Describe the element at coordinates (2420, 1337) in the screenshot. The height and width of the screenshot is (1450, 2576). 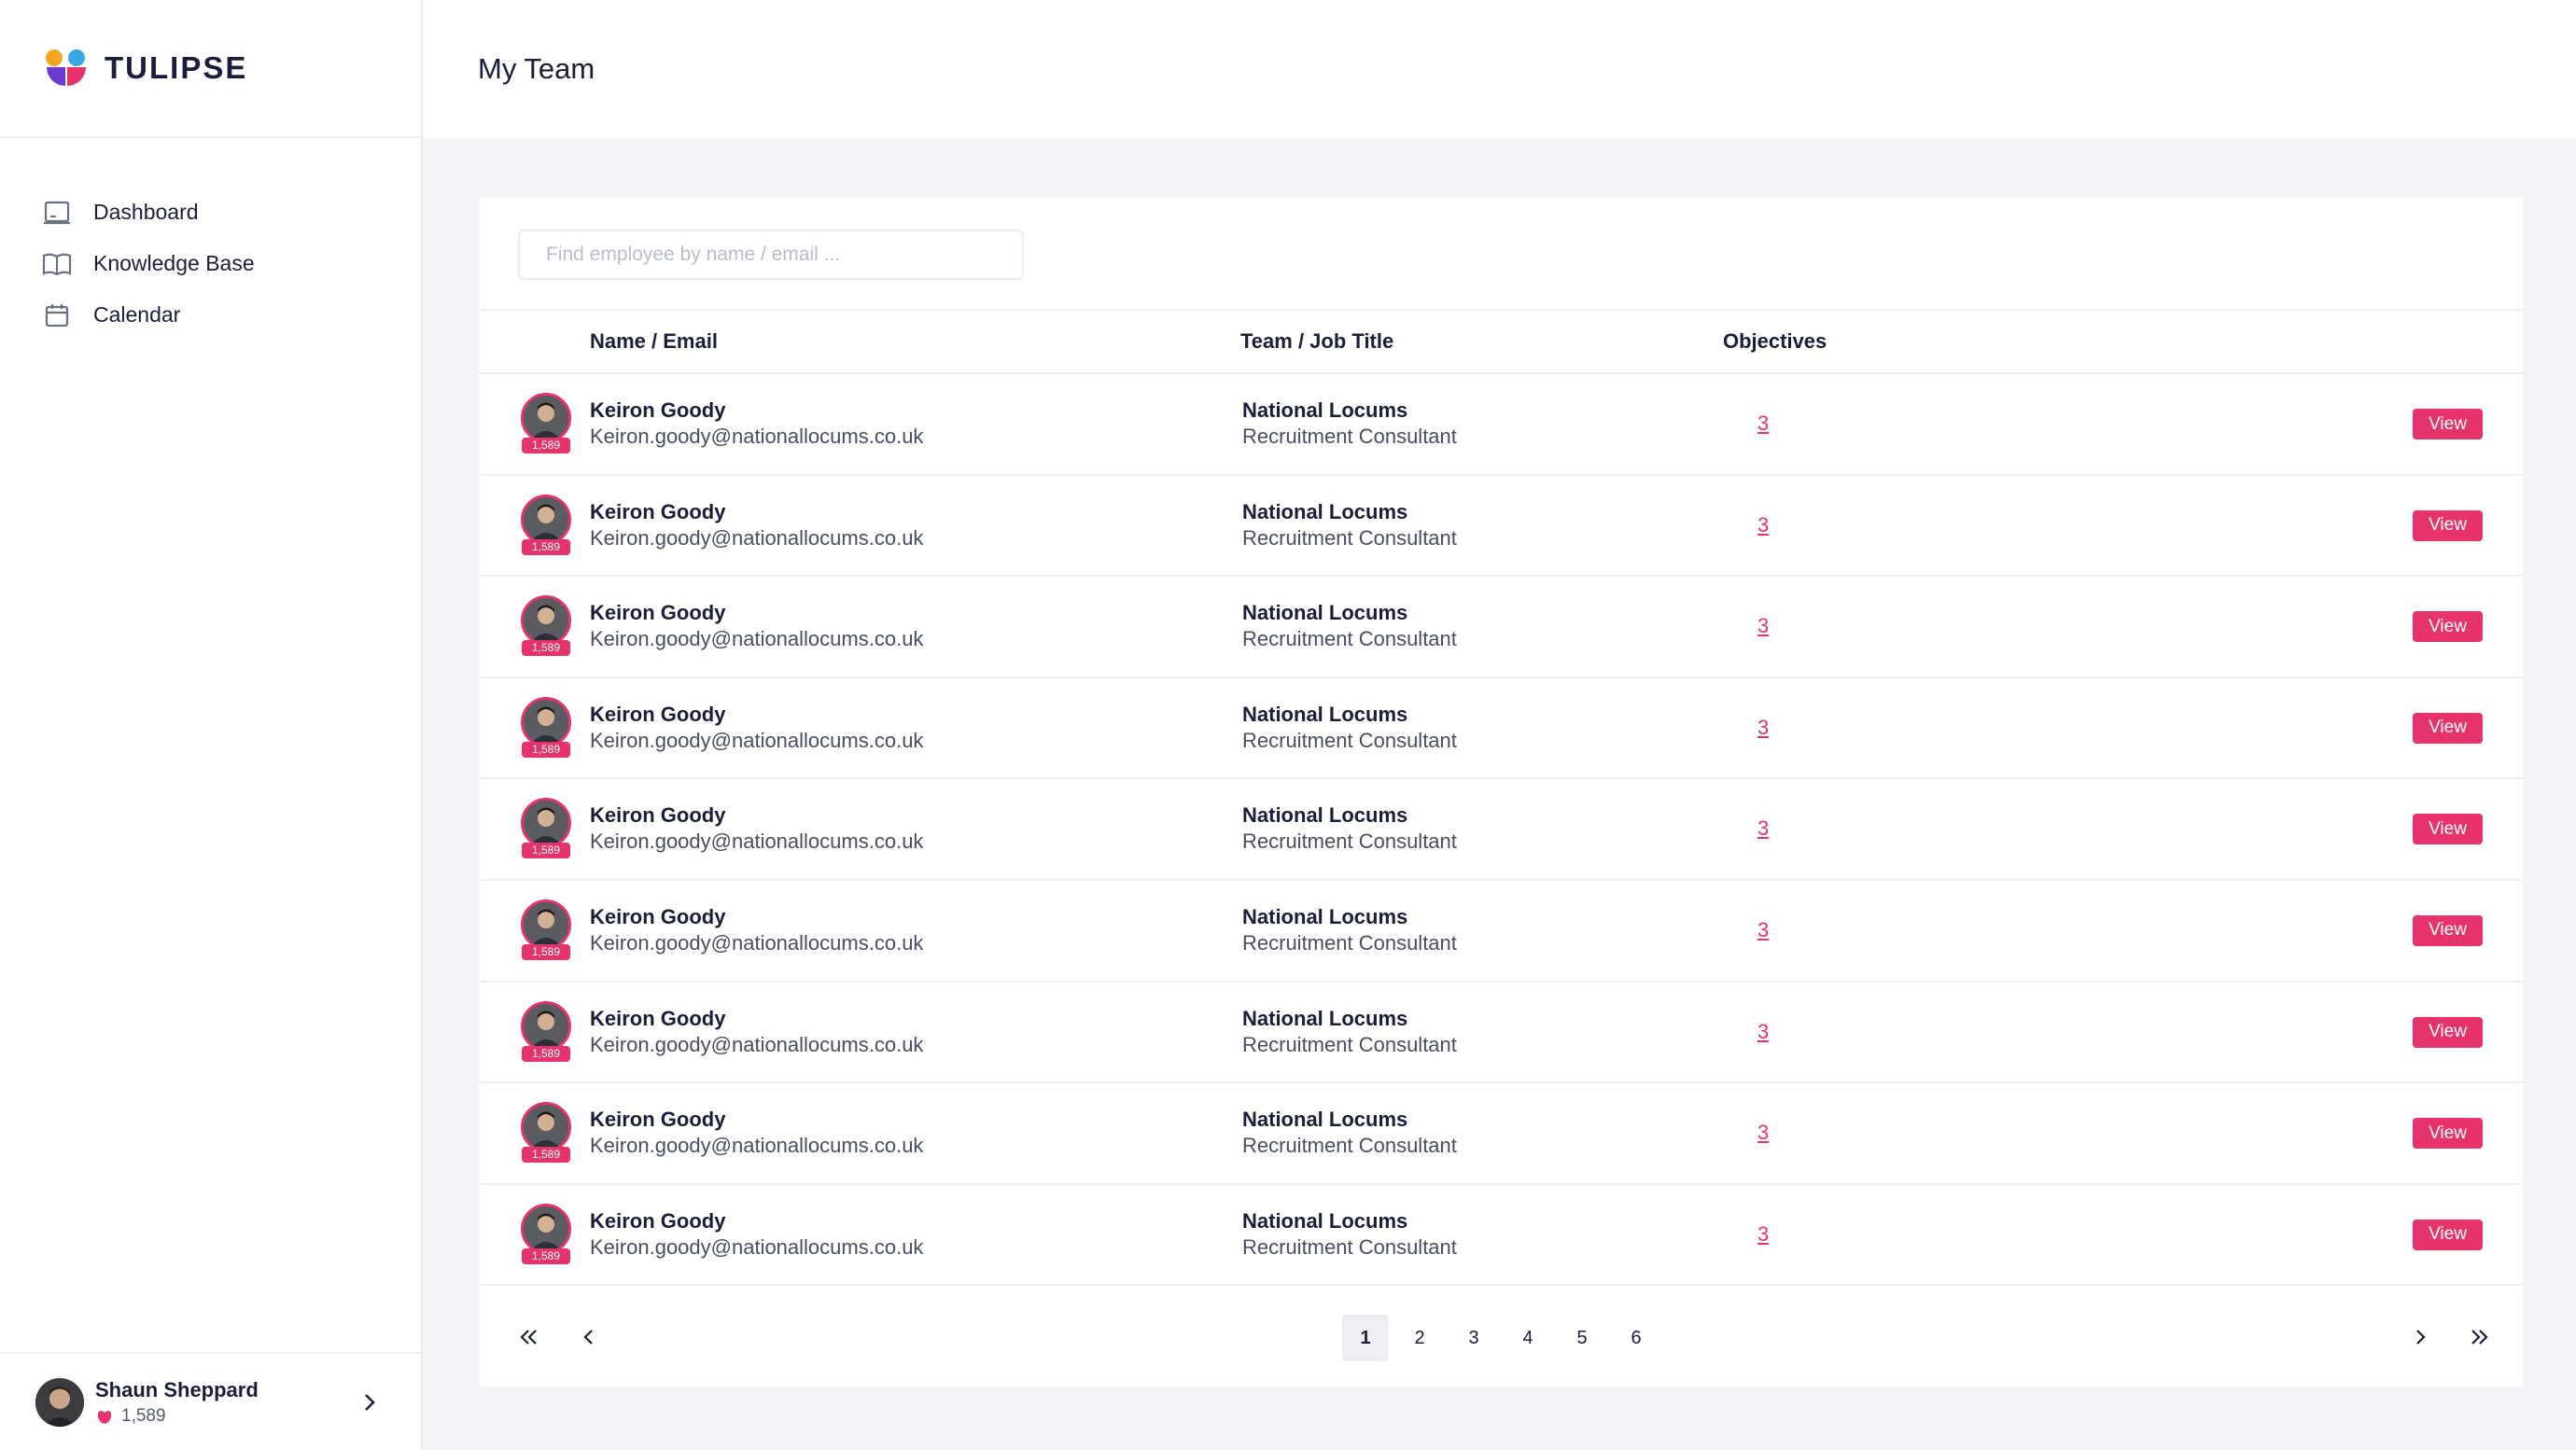
I see `next-page-icon` at that location.